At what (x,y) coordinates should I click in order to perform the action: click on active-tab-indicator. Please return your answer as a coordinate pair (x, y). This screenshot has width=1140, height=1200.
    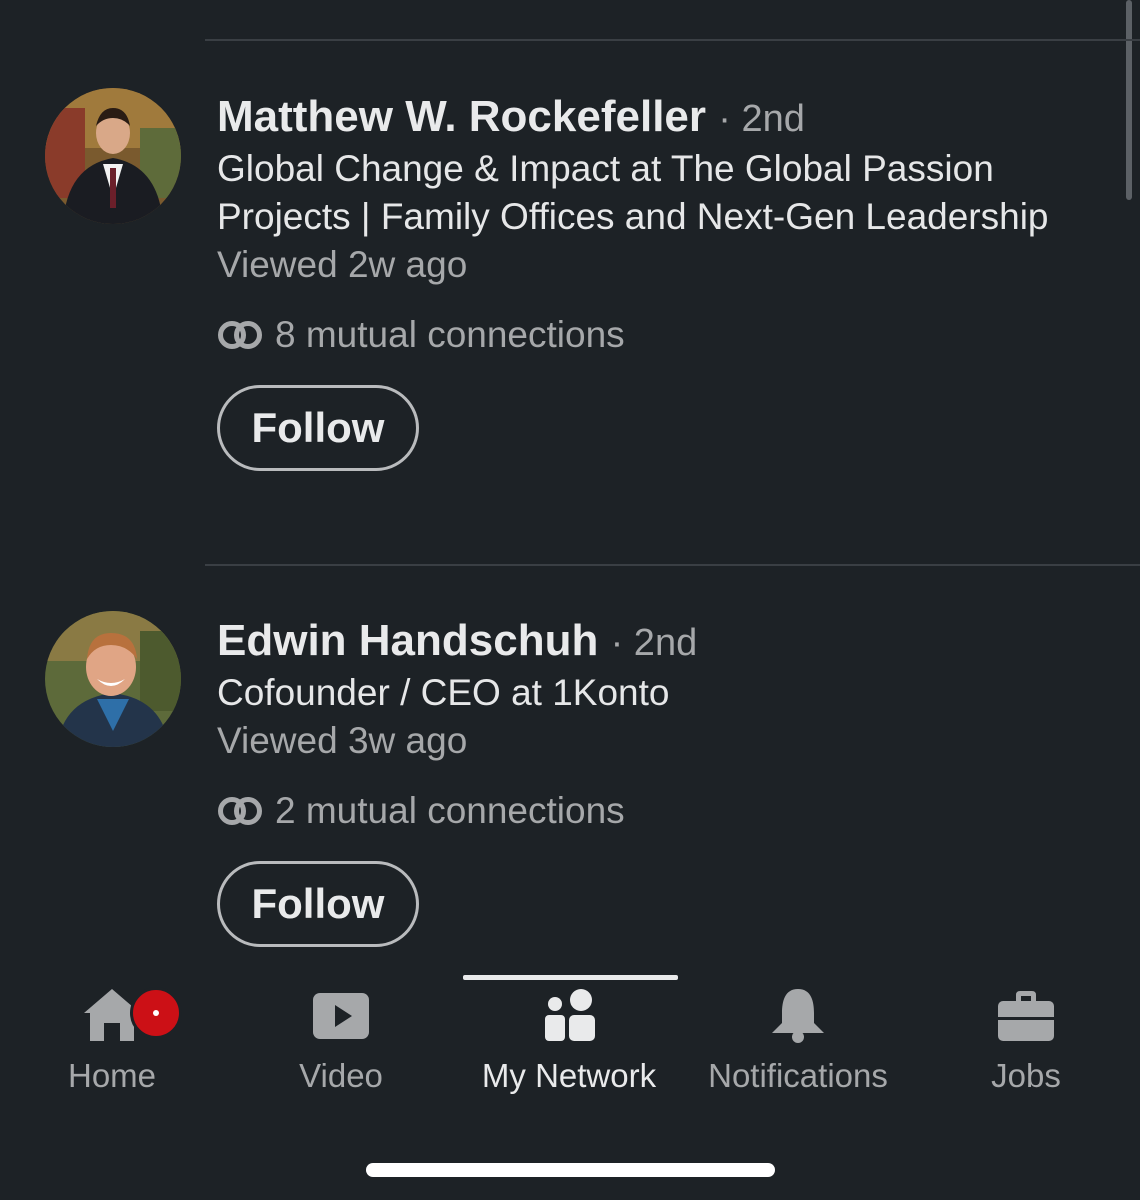
    Looking at the image, I should click on (570, 977).